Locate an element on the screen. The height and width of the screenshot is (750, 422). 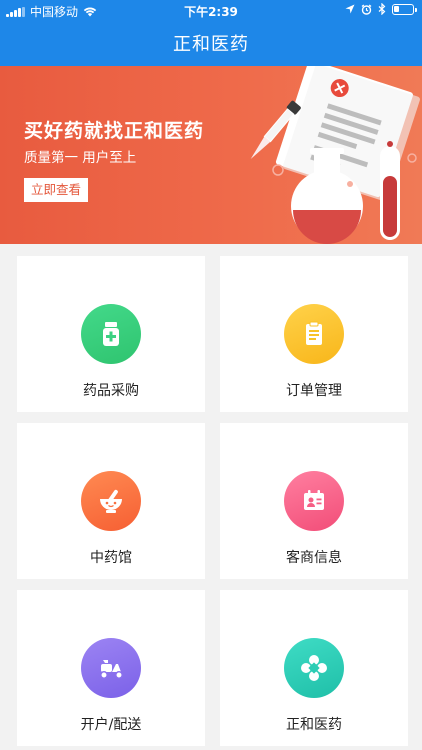
tile-label: 中药馆 is located at coordinates (111, 558).